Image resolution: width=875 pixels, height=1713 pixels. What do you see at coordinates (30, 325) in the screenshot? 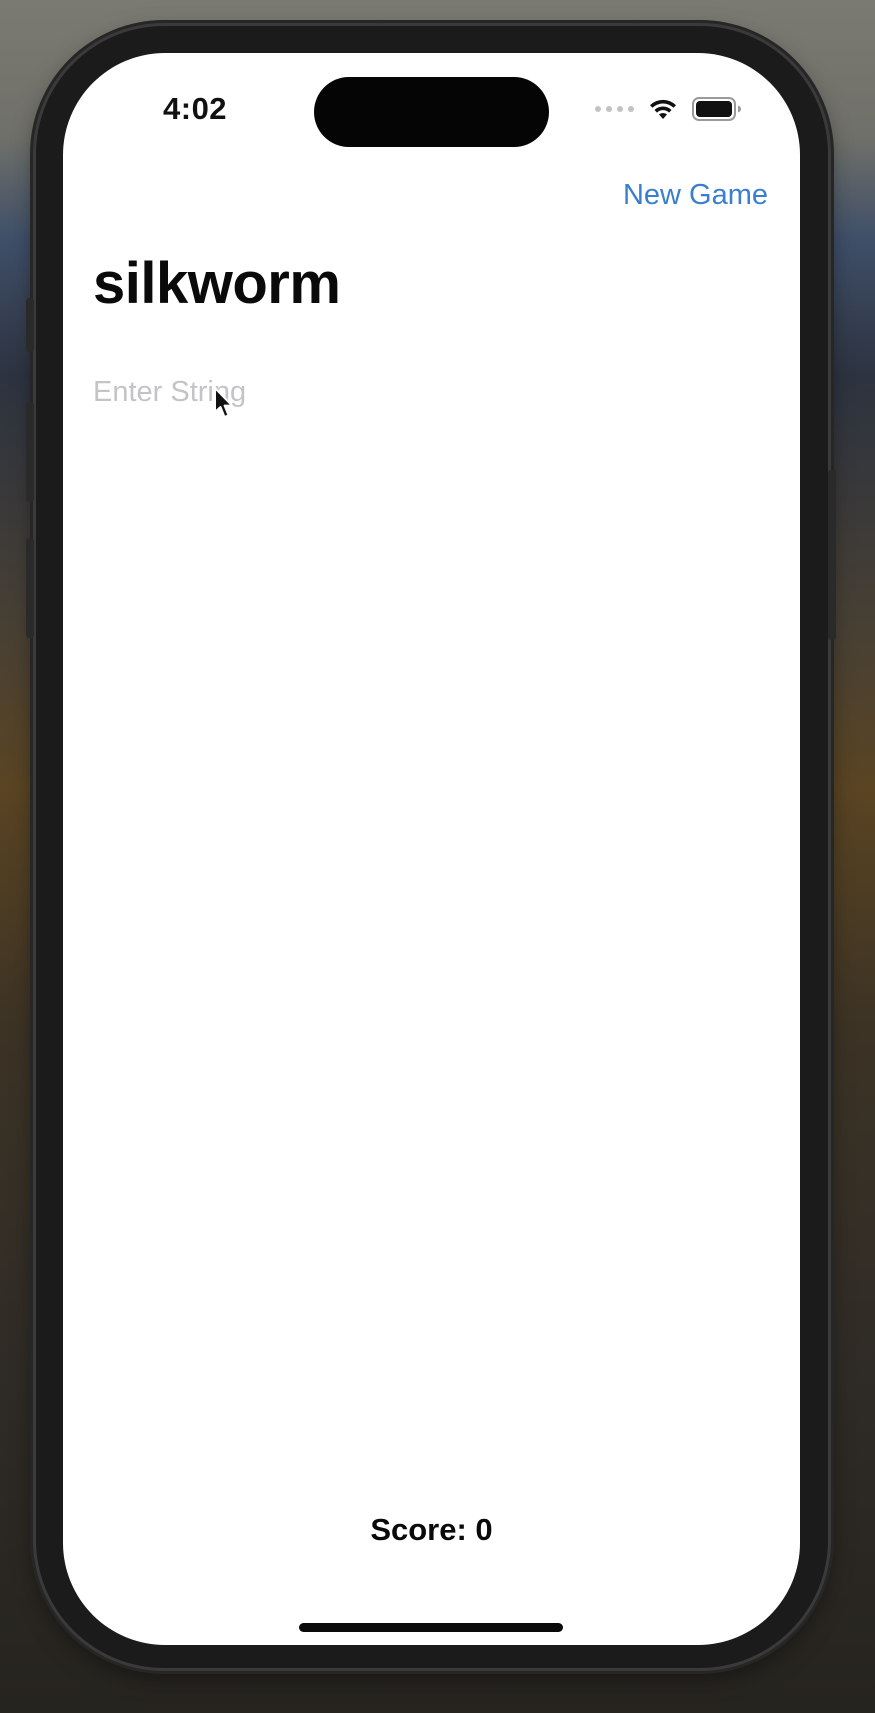
I see `action-button` at bounding box center [30, 325].